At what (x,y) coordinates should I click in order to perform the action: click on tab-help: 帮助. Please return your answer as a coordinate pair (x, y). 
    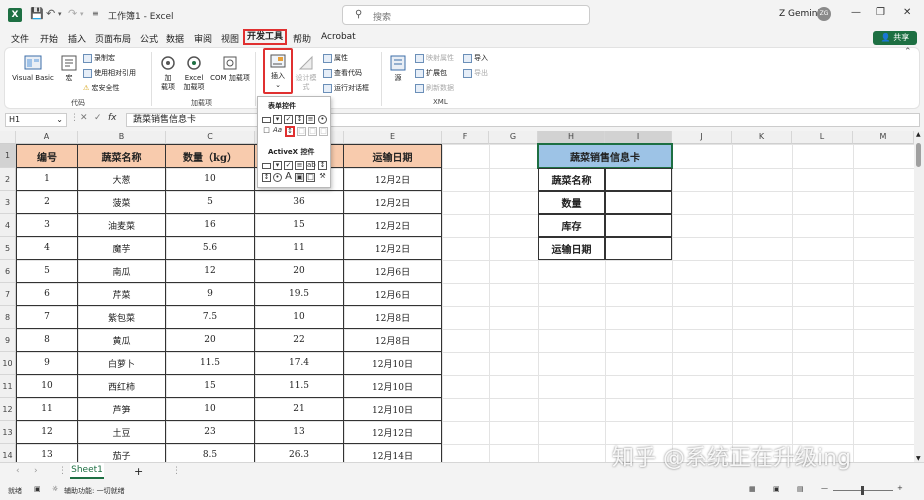
    Looking at the image, I should click on (302, 38).